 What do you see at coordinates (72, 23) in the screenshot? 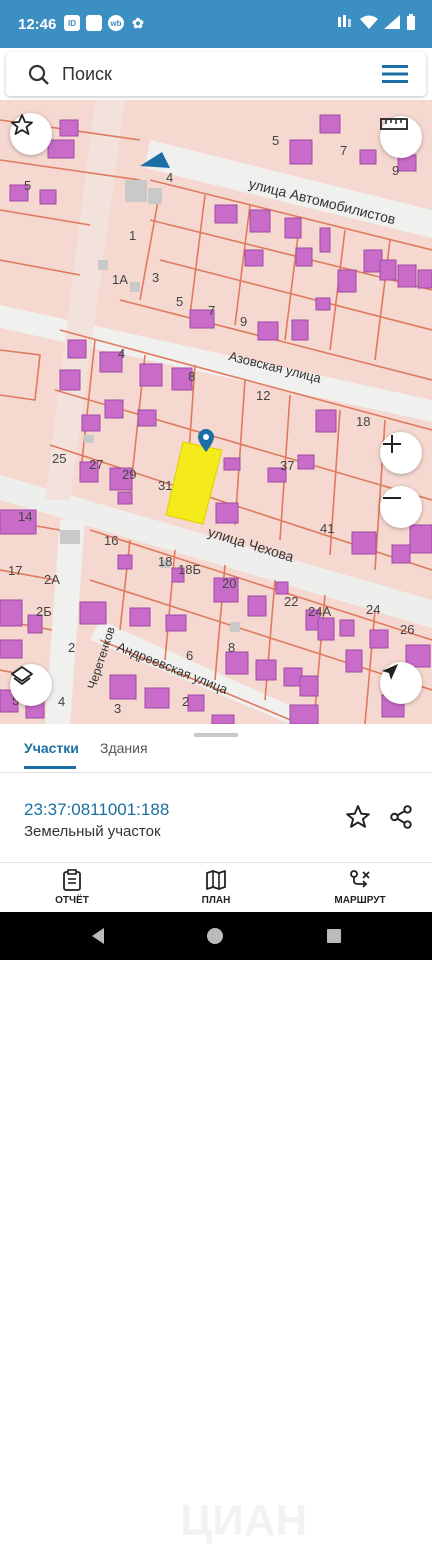
I see `app-notification-icon: ID` at bounding box center [72, 23].